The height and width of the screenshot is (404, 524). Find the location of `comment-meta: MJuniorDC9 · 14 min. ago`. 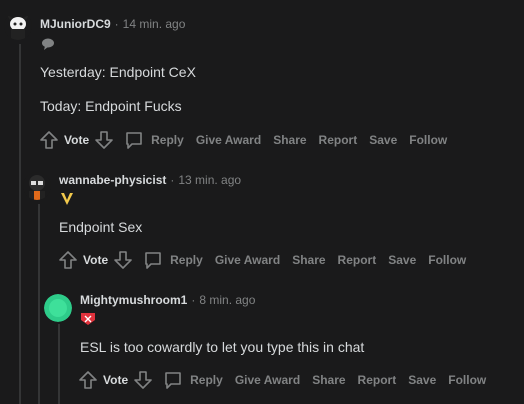

comment-meta: MJuniorDC9 · 14 min. ago is located at coordinates (112, 24).